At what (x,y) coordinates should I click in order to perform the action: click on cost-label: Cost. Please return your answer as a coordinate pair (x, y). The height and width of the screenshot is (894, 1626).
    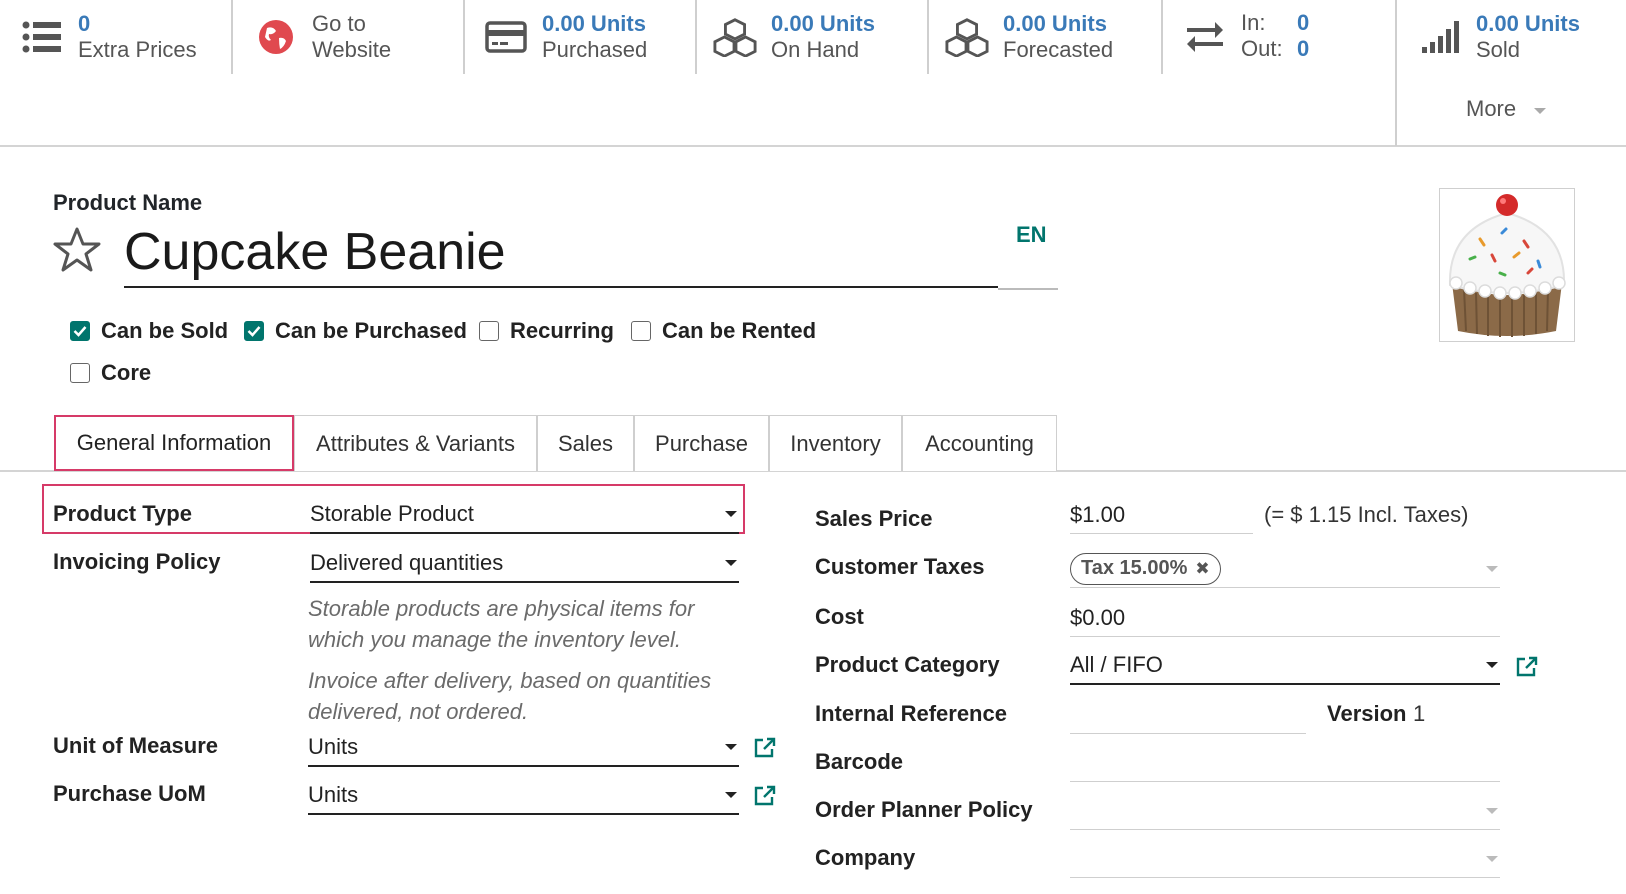
    Looking at the image, I should click on (839, 616).